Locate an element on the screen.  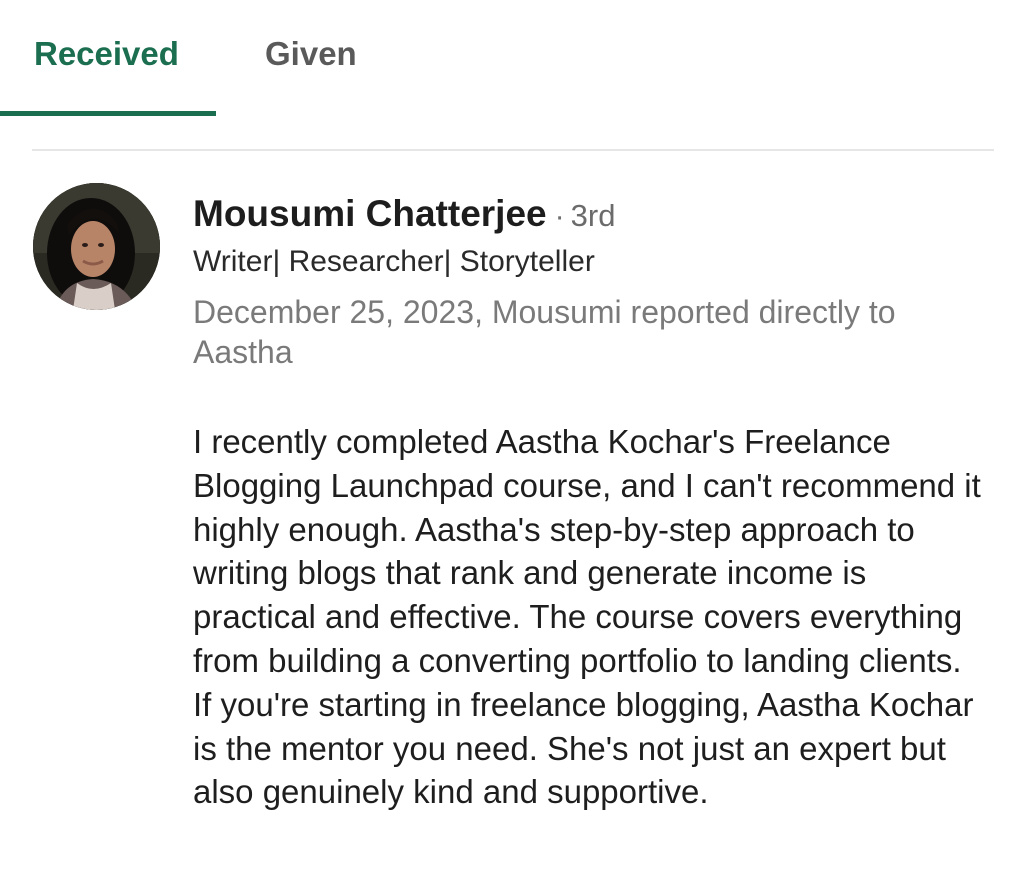
tab-given: Given is located at coordinates (311, 54).